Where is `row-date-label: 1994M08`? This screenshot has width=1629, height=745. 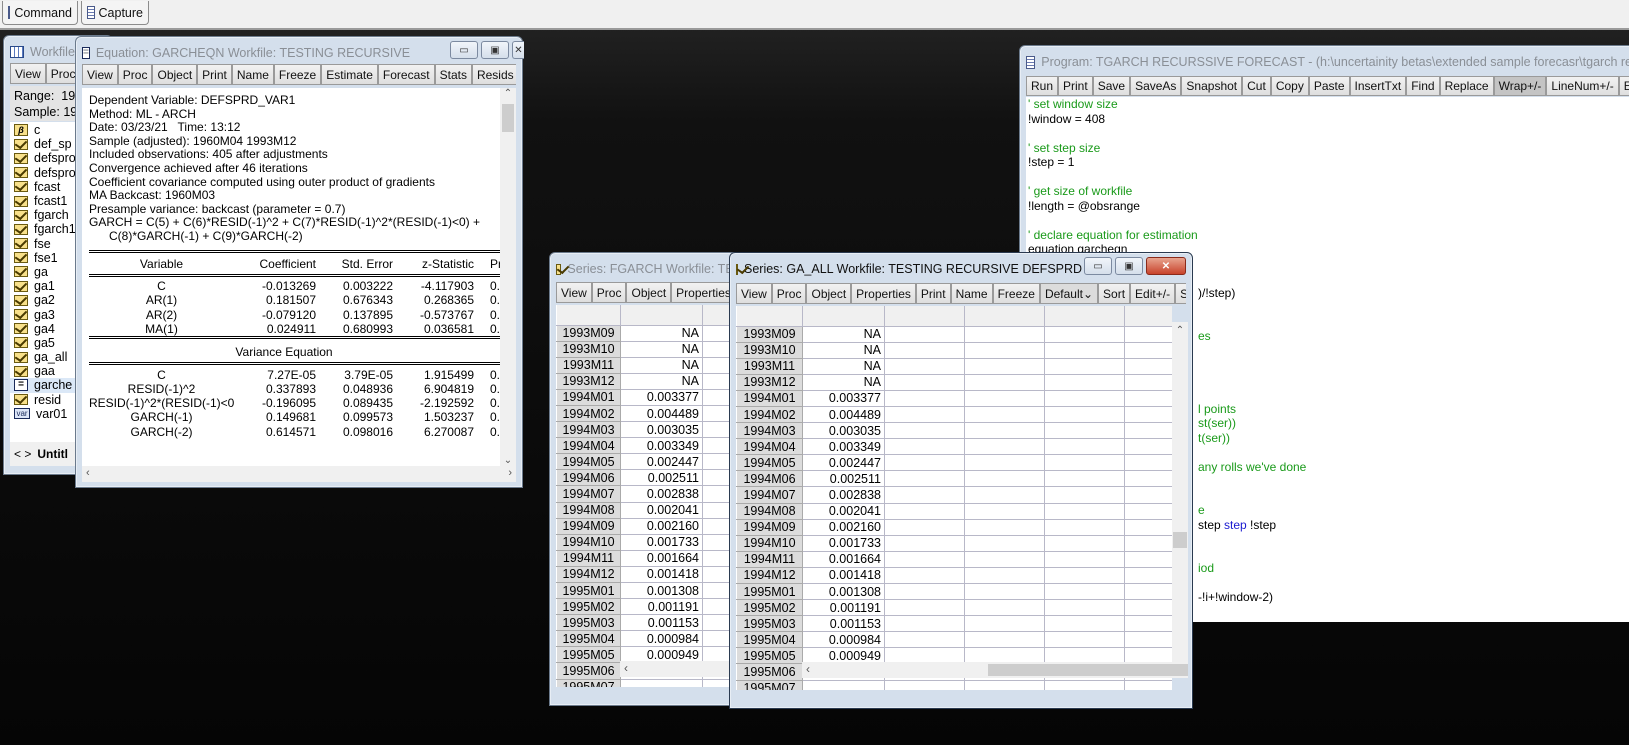
row-date-label: 1994M08 is located at coordinates (588, 510).